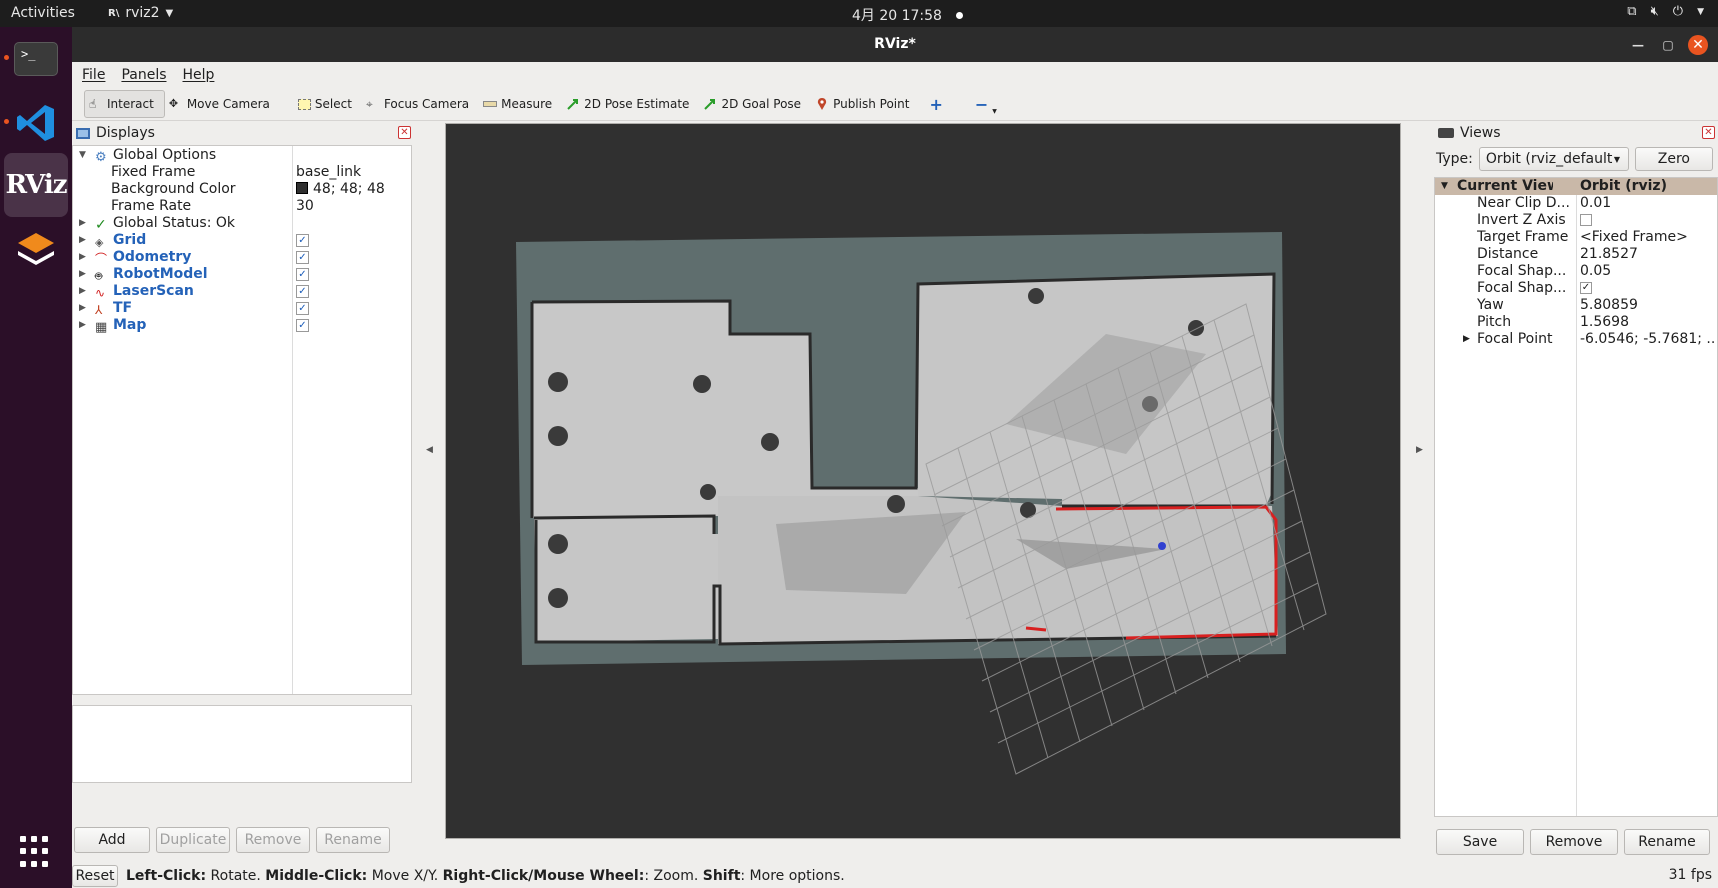 The height and width of the screenshot is (888, 1718). Describe the element at coordinates (1698, 45) in the screenshot. I see `close-button: ✕` at that location.